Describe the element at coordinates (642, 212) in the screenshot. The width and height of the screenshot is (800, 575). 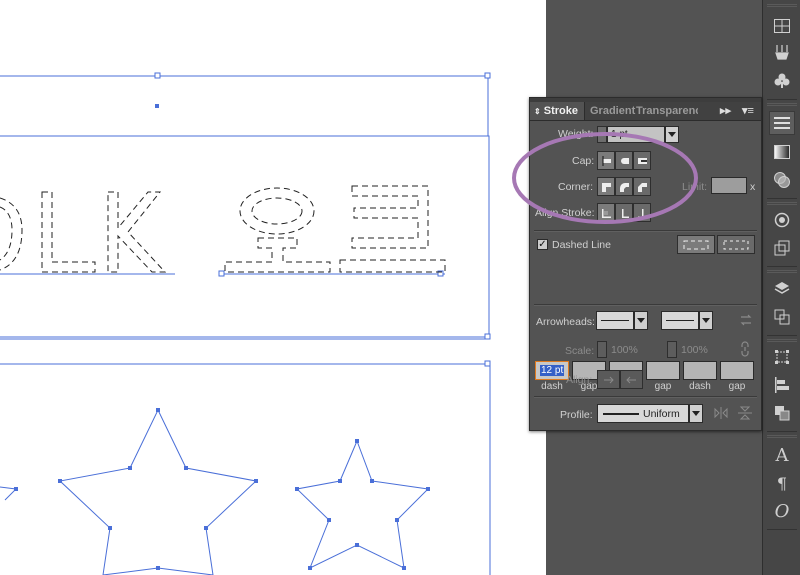
I see `align-outside-icon` at that location.